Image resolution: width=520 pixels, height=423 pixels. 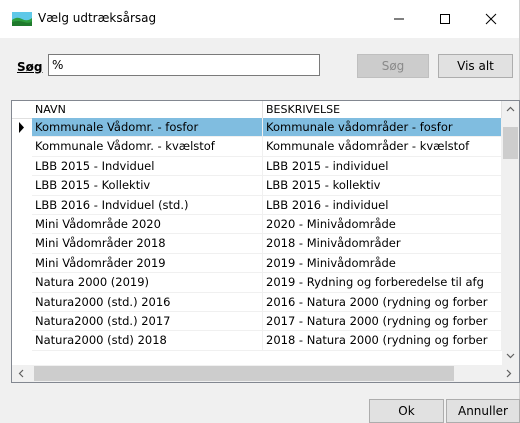 What do you see at coordinates (97, 18) in the screenshot?
I see `window-title: Vælg udtræksårsag` at bounding box center [97, 18].